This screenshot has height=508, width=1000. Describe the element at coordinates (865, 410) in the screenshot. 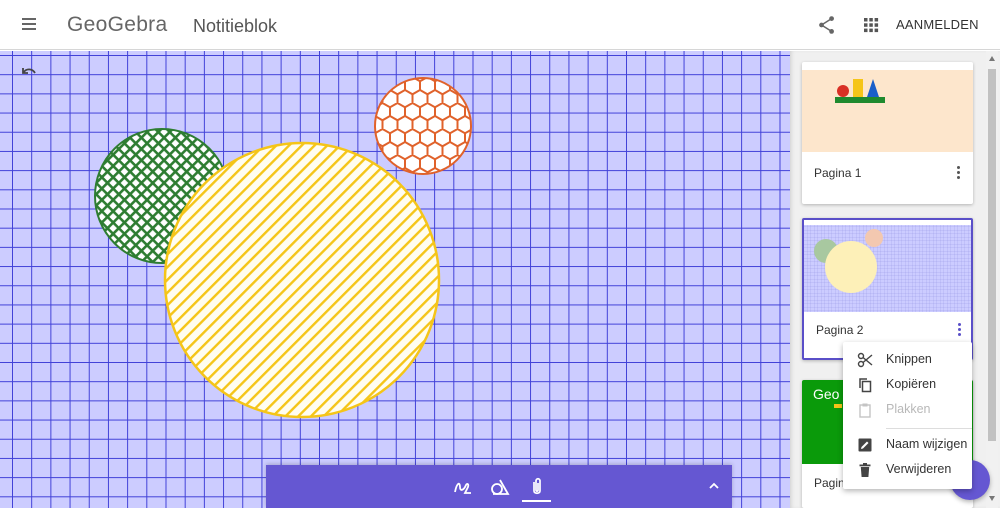

I see `paste-icon` at that location.